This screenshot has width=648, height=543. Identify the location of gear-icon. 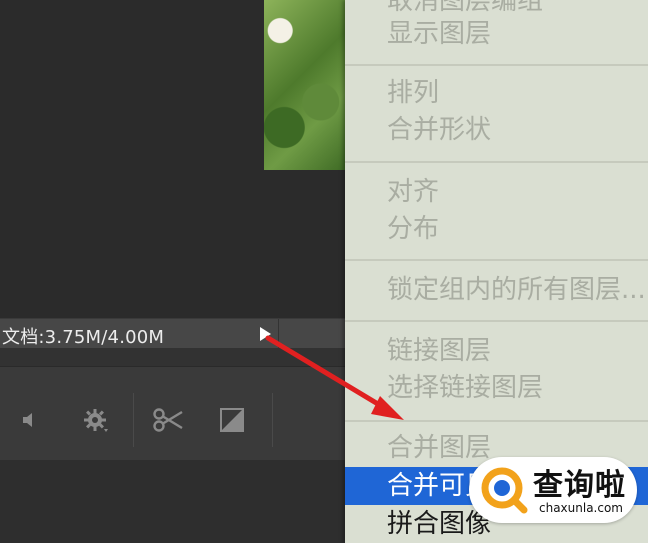
(96, 420).